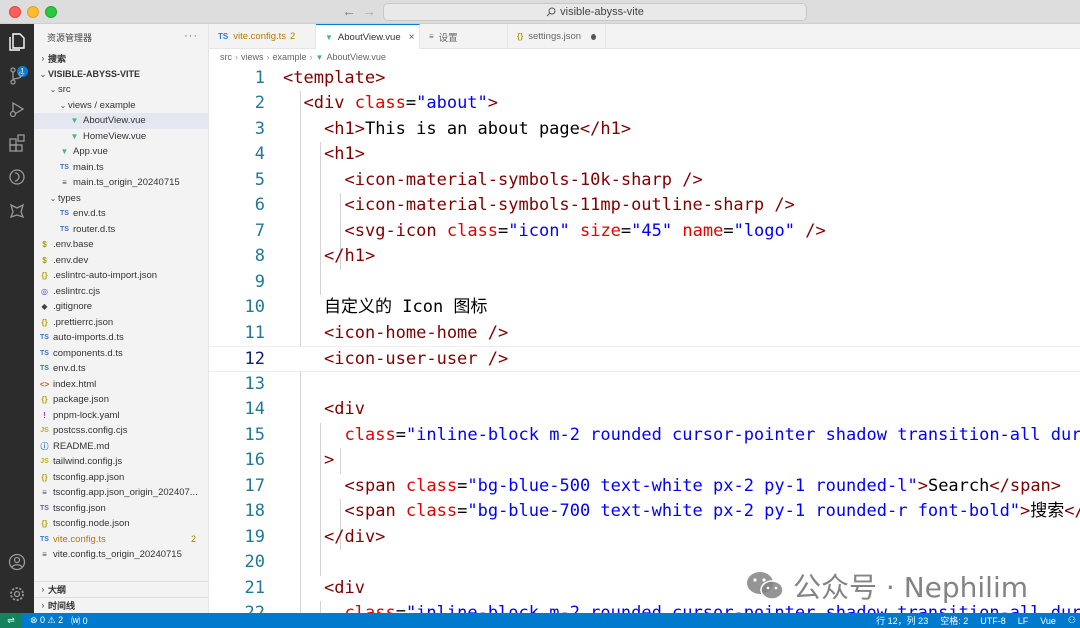 Image resolution: width=1080 pixels, height=628 pixels. I want to click on code-line: 14 <div, so click(644, 410).